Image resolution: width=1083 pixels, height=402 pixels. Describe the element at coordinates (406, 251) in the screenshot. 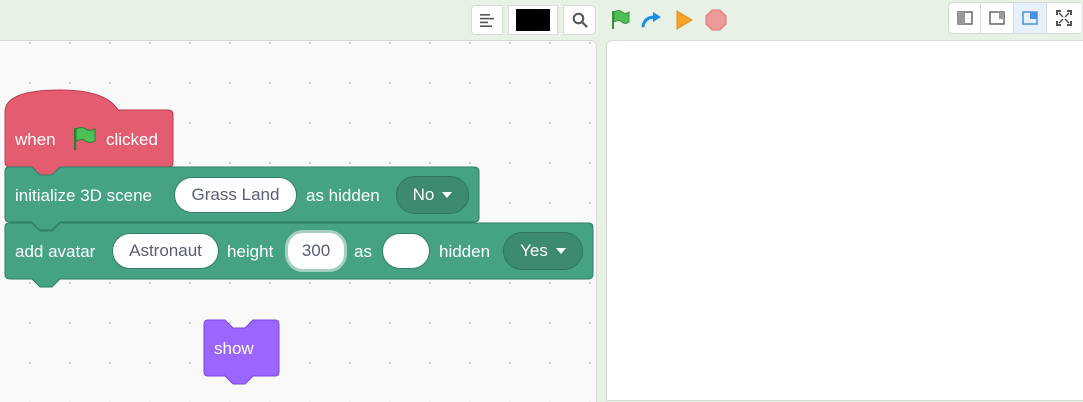

I see `avatar-as-input` at that location.